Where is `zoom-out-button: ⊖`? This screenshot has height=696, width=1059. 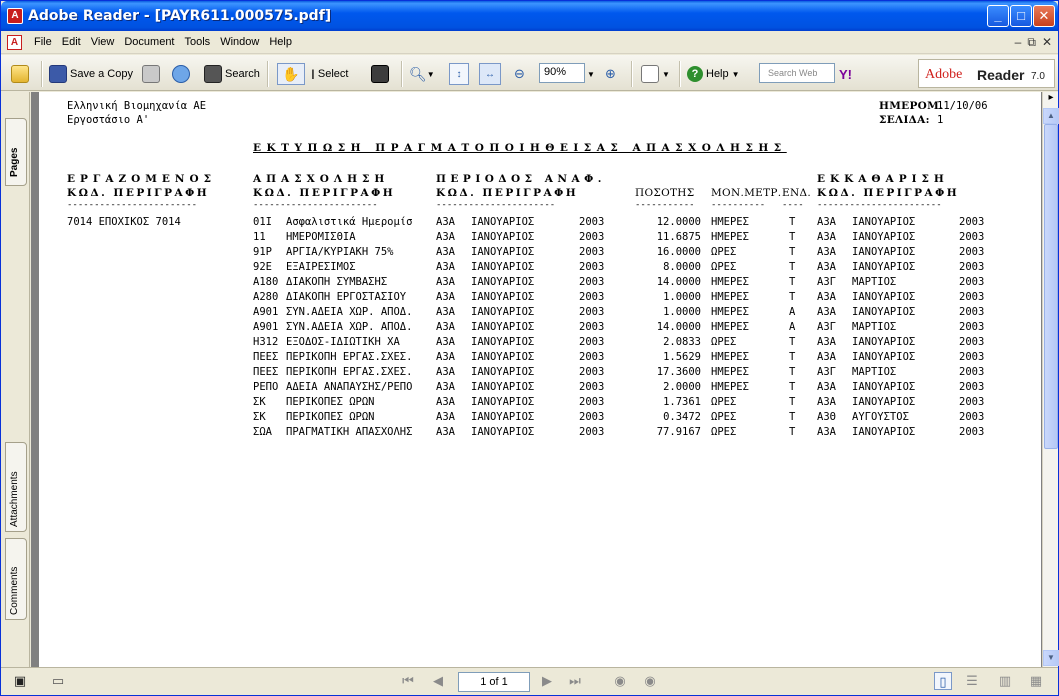 zoom-out-button: ⊖ is located at coordinates (519, 74).